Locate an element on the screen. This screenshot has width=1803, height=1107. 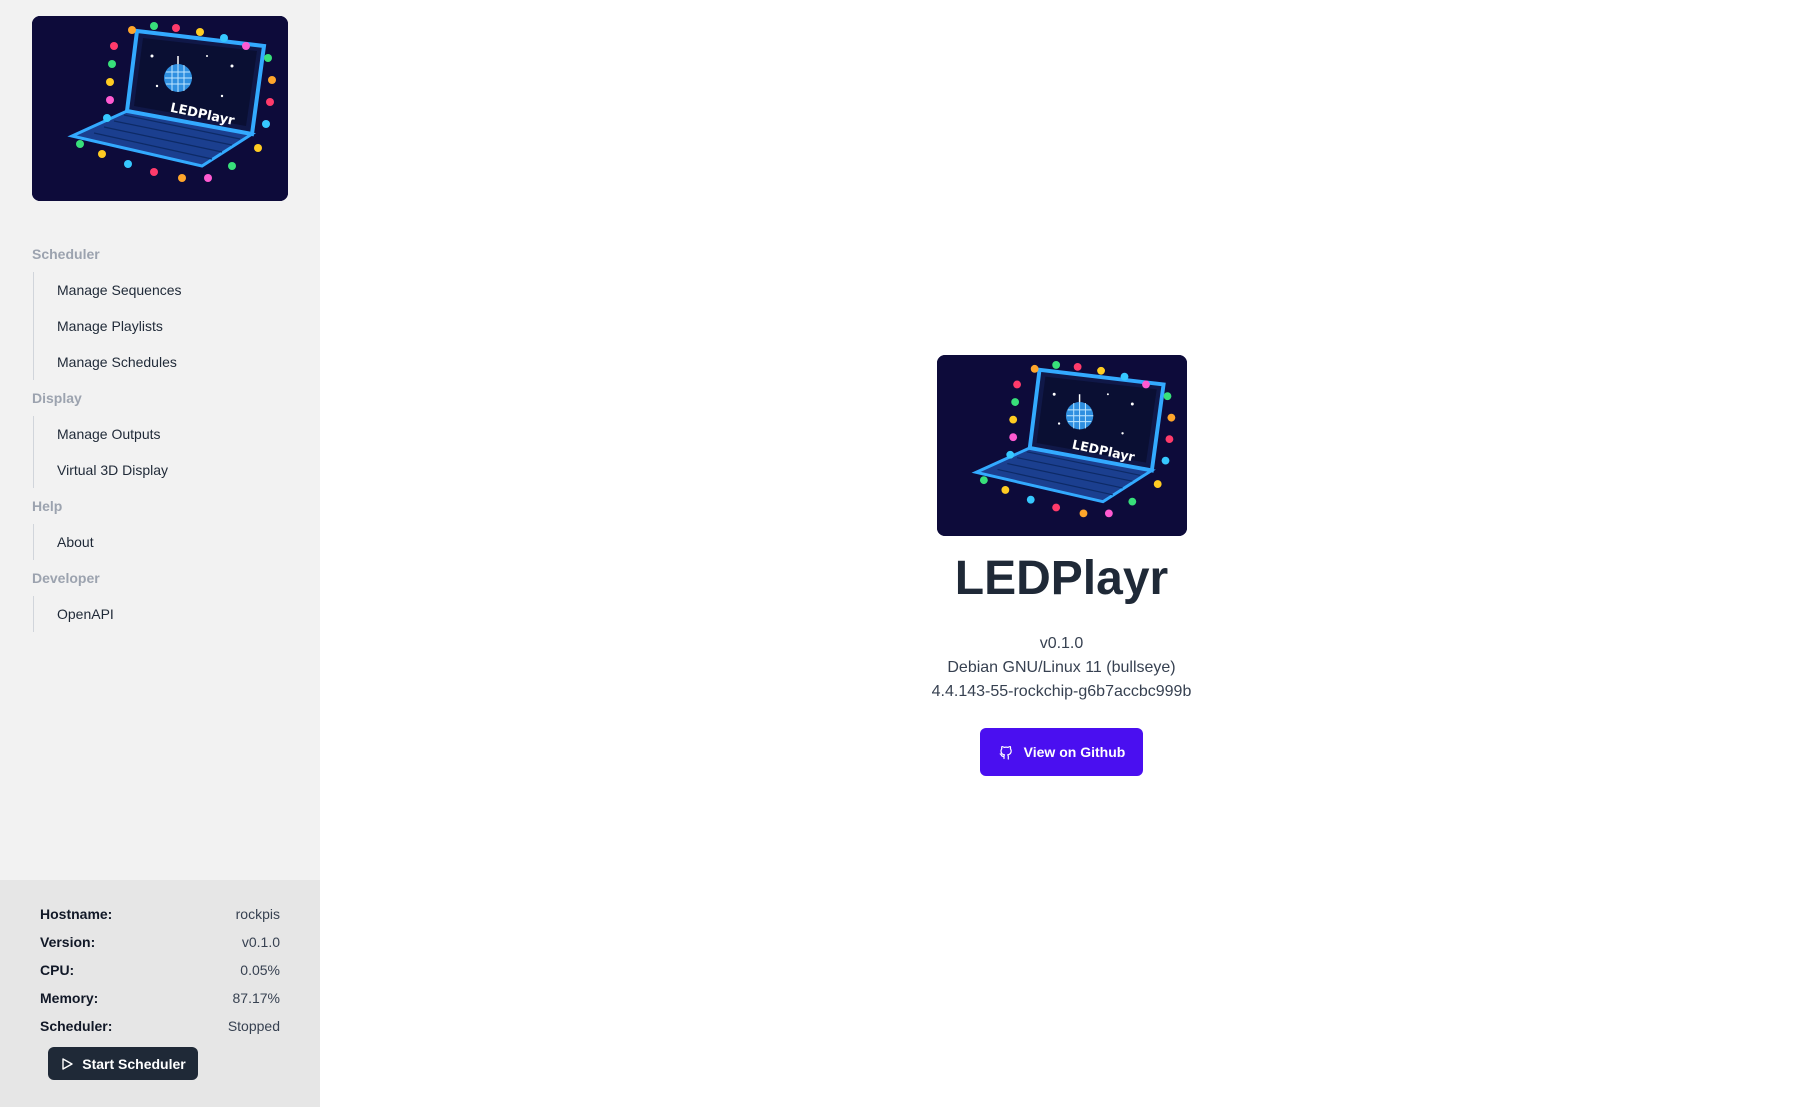
status-value: rockpis is located at coordinates (257, 914).